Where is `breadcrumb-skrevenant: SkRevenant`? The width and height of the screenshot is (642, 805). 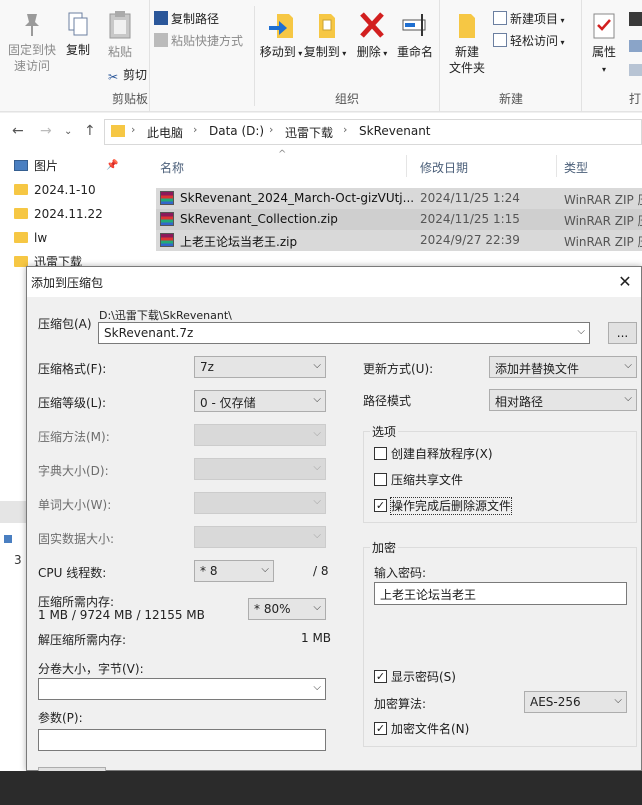
breadcrumb-skrevenant: SkRevenant is located at coordinates (395, 131).